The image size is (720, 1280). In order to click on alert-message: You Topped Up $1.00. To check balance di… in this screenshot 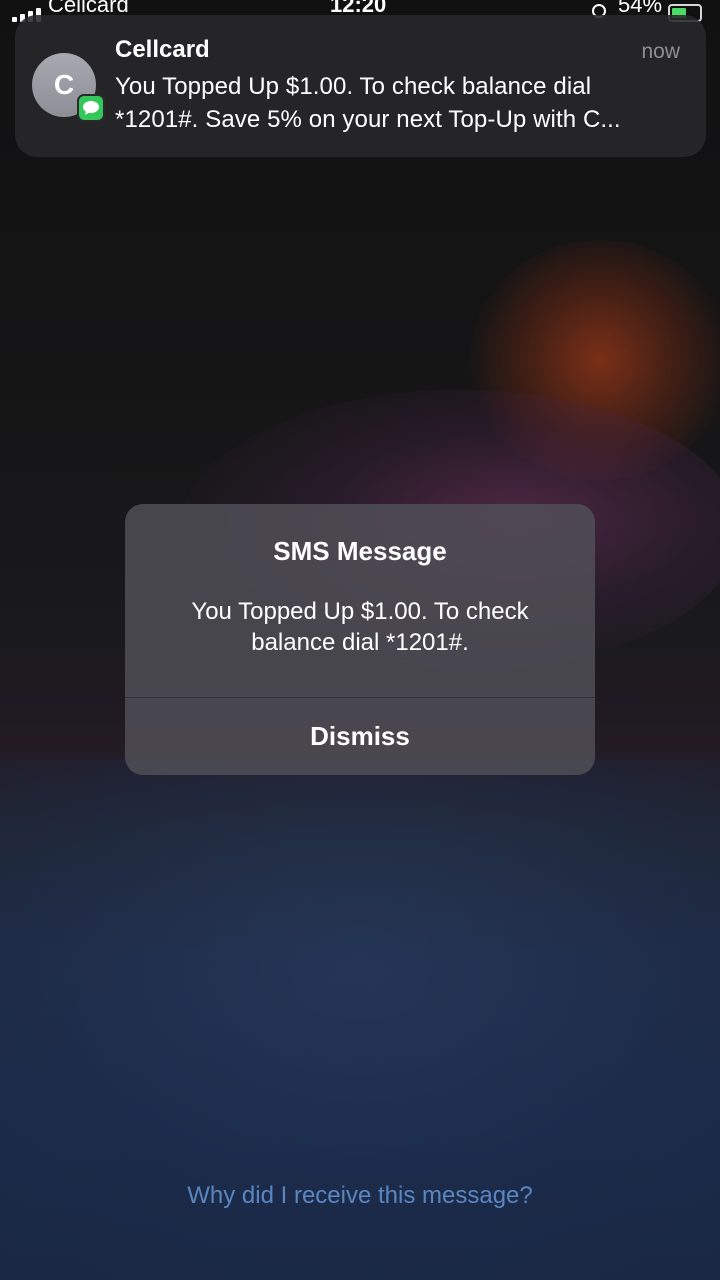, I will do `click(360, 627)`.